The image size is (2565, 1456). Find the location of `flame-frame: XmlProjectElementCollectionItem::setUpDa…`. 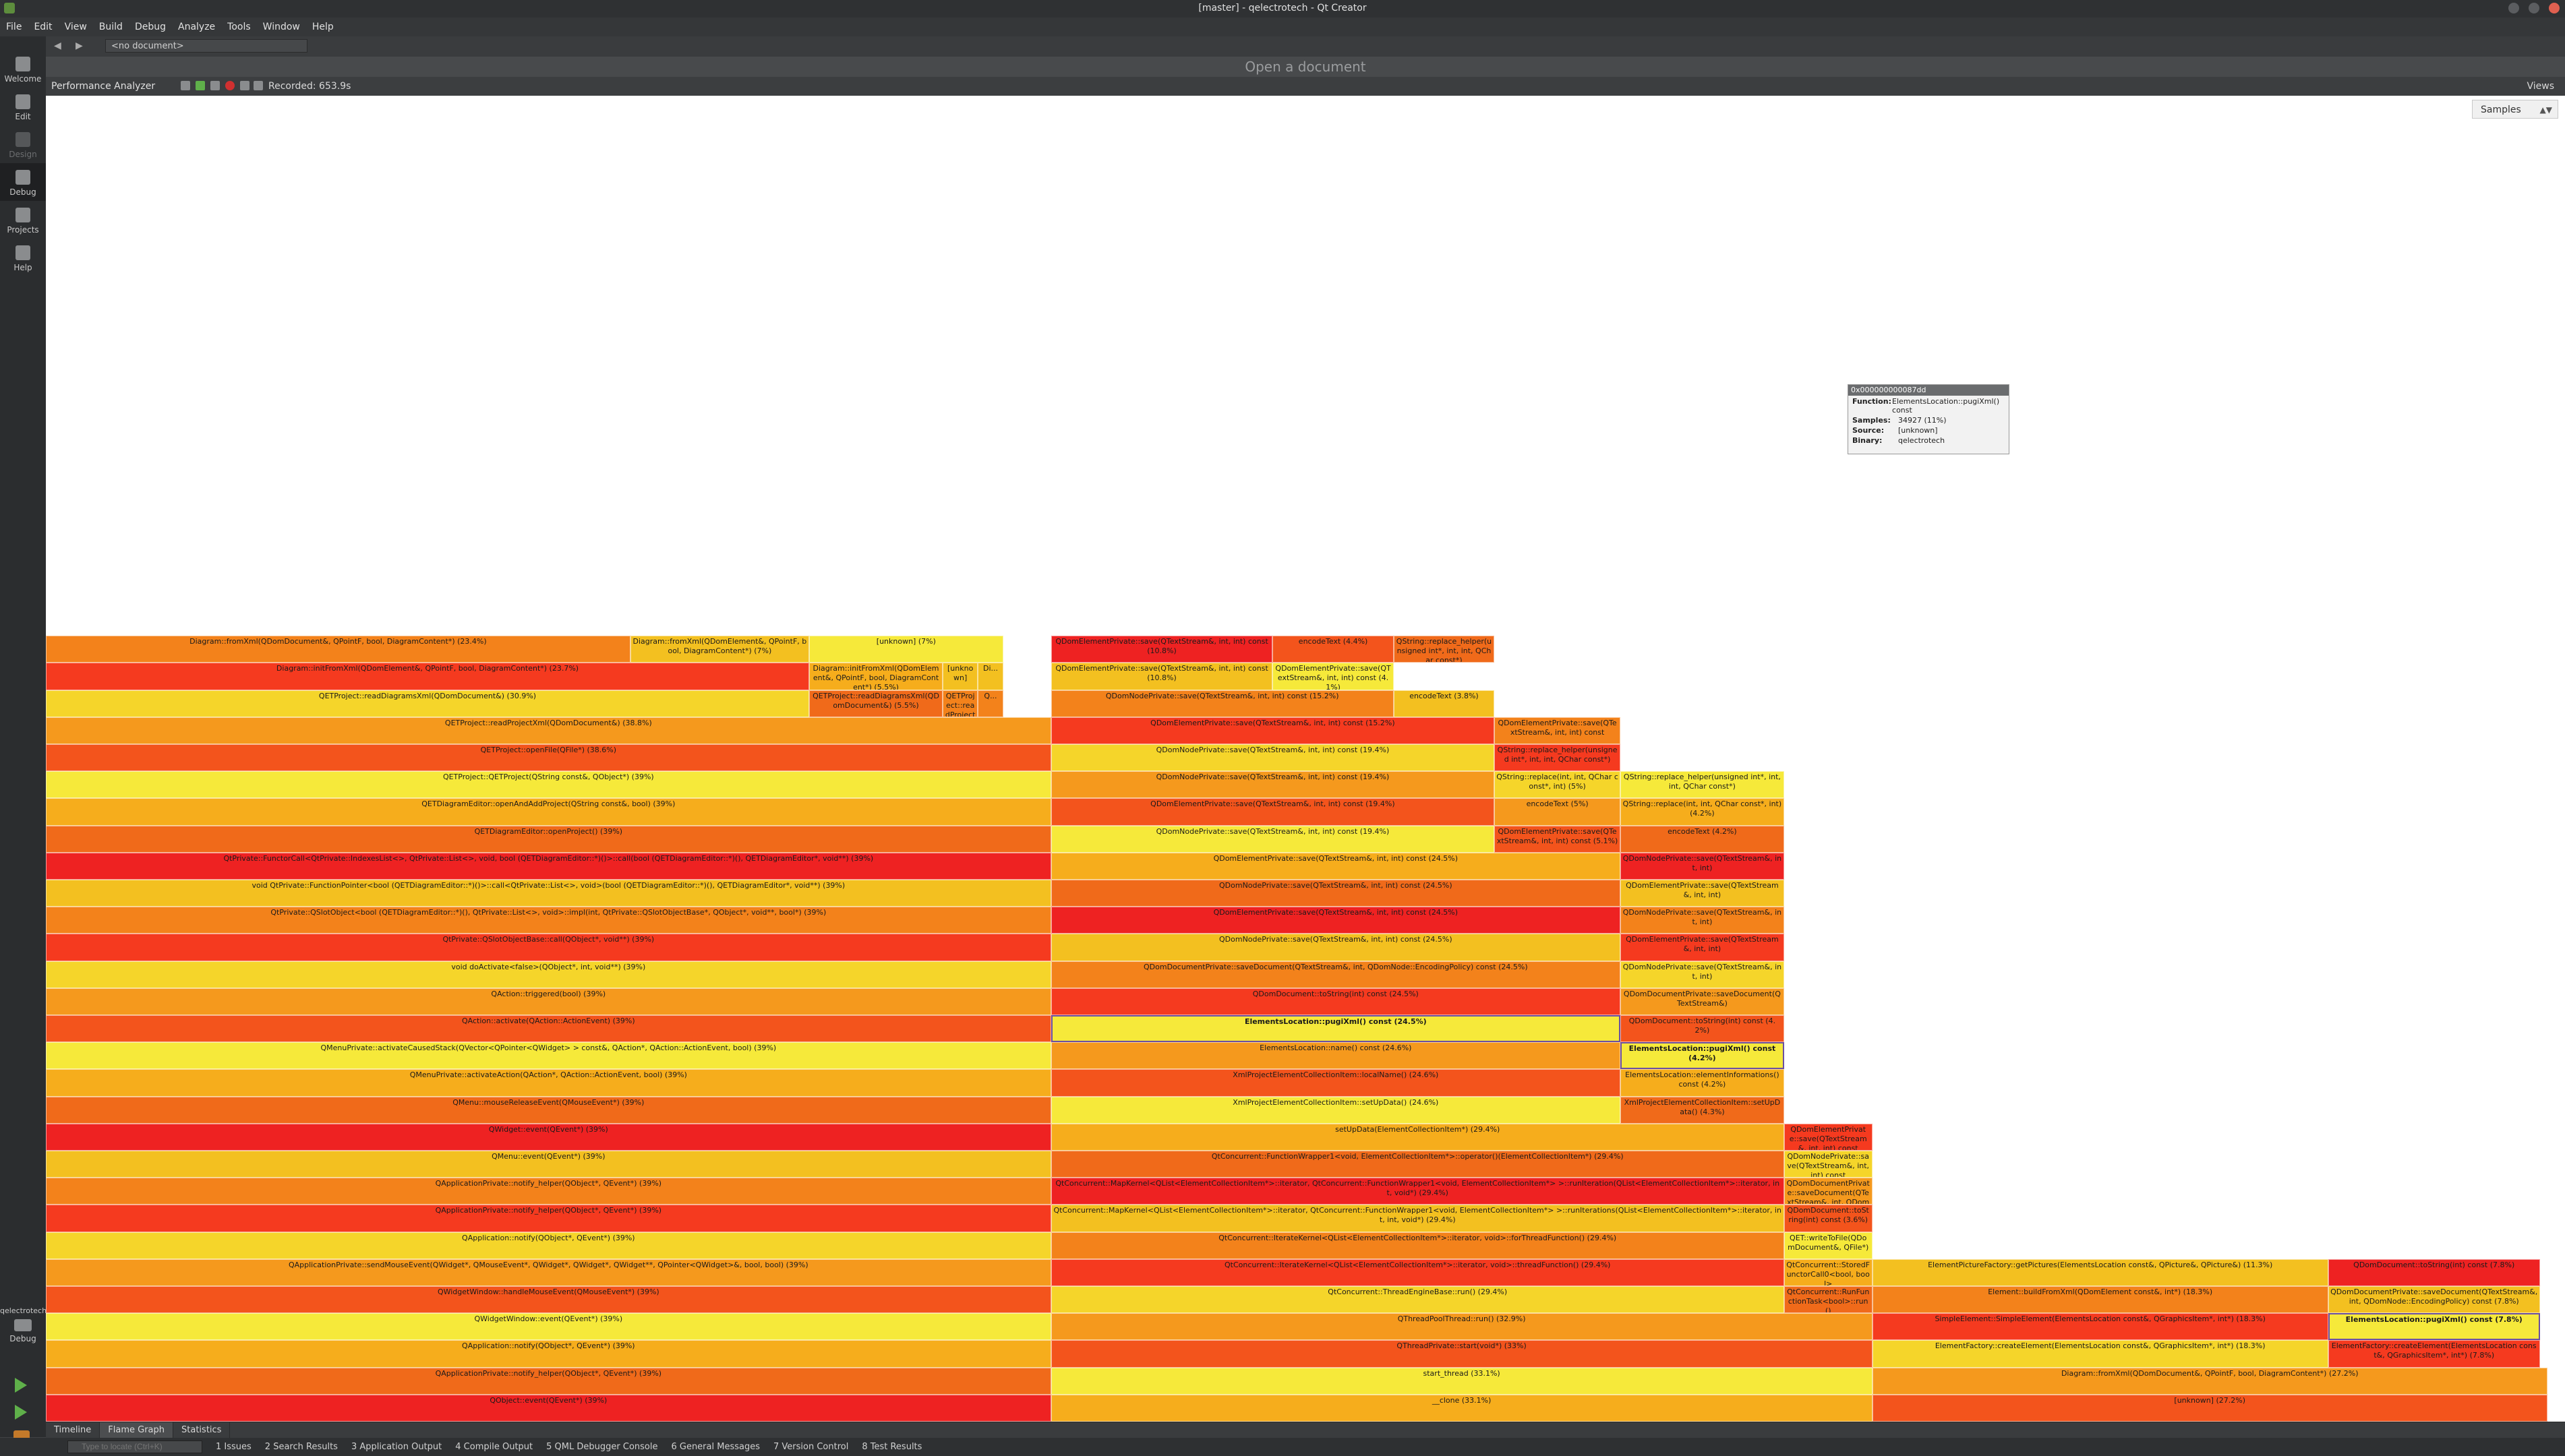

flame-frame: XmlProjectElementCollectionItem::setUpDa… is located at coordinates (1702, 1110).